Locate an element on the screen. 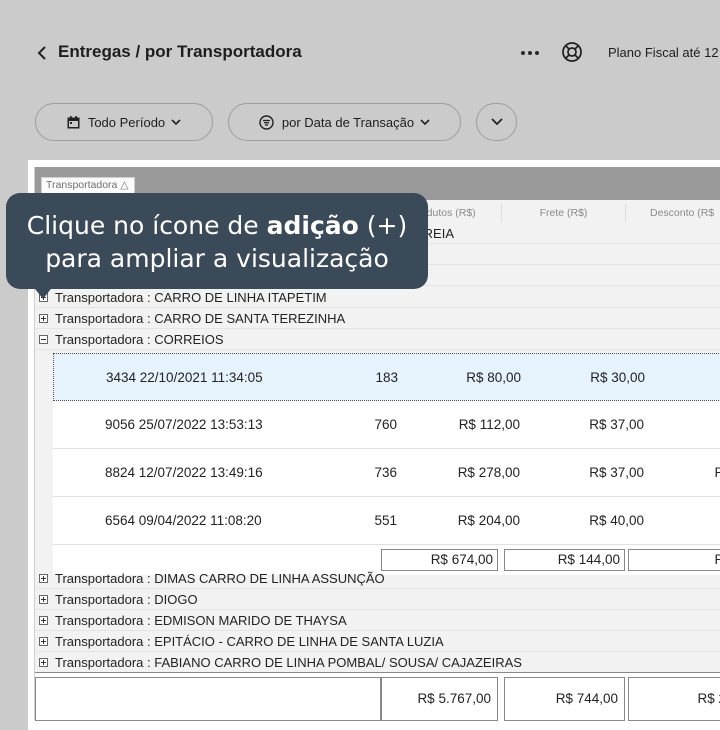 The height and width of the screenshot is (730, 720). date-type-filter-button: por Data de Transação is located at coordinates (344, 122).